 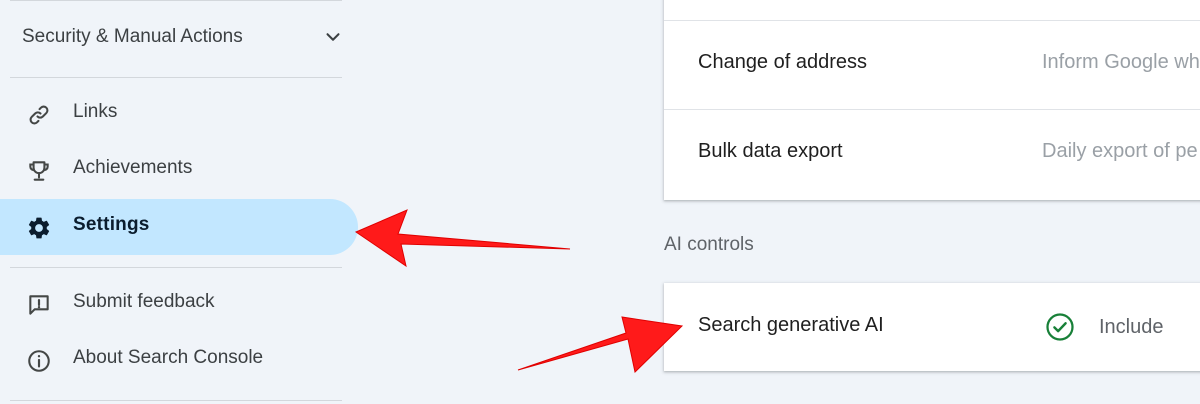 I want to click on sidebar-item-achievements: Achievements, so click(x=179, y=170).